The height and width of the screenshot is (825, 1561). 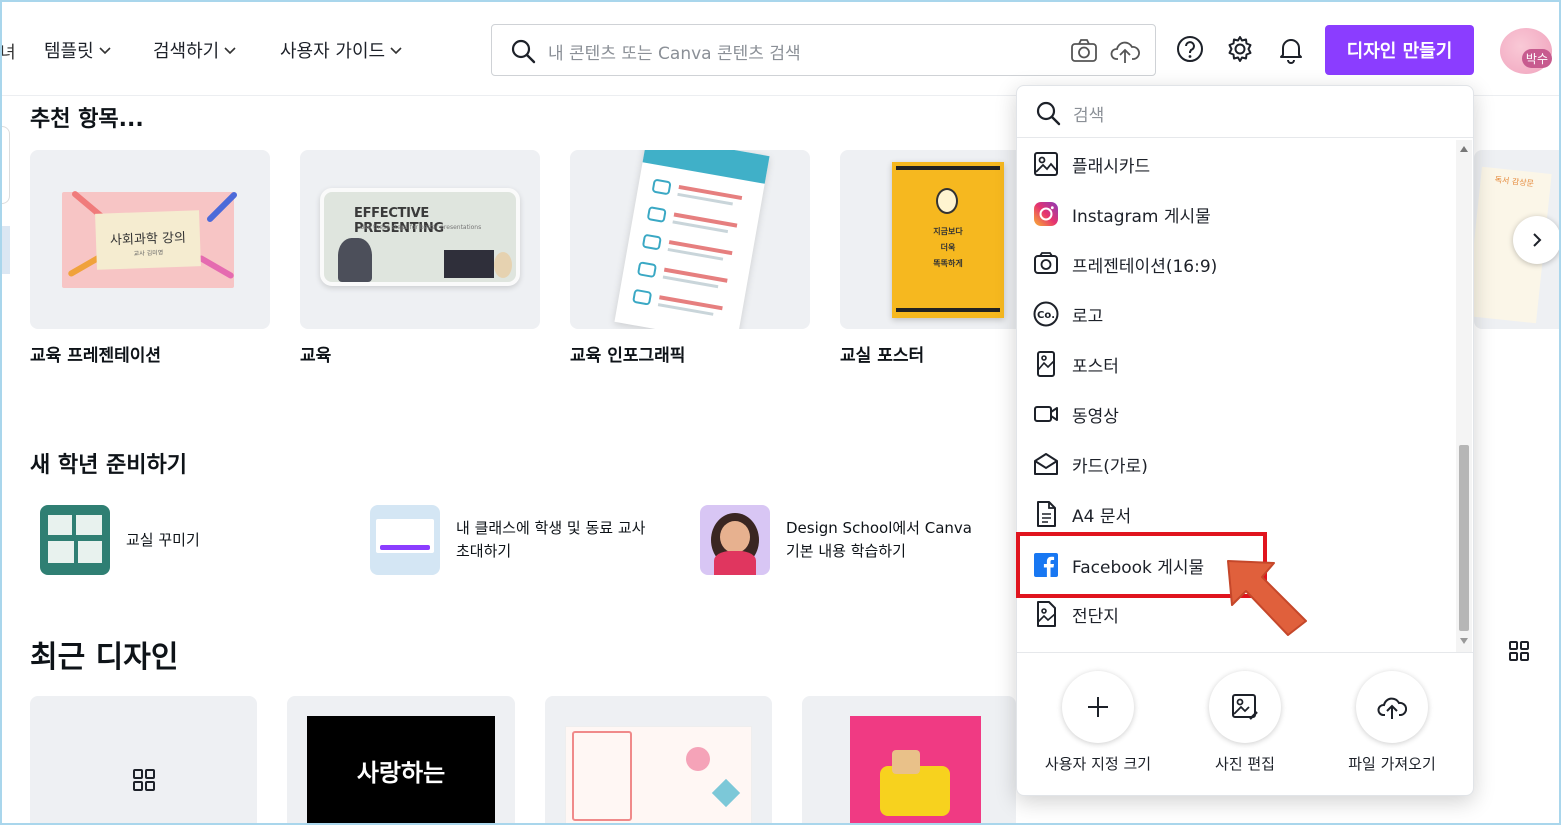 I want to click on design-school-thumb, so click(x=735, y=540).